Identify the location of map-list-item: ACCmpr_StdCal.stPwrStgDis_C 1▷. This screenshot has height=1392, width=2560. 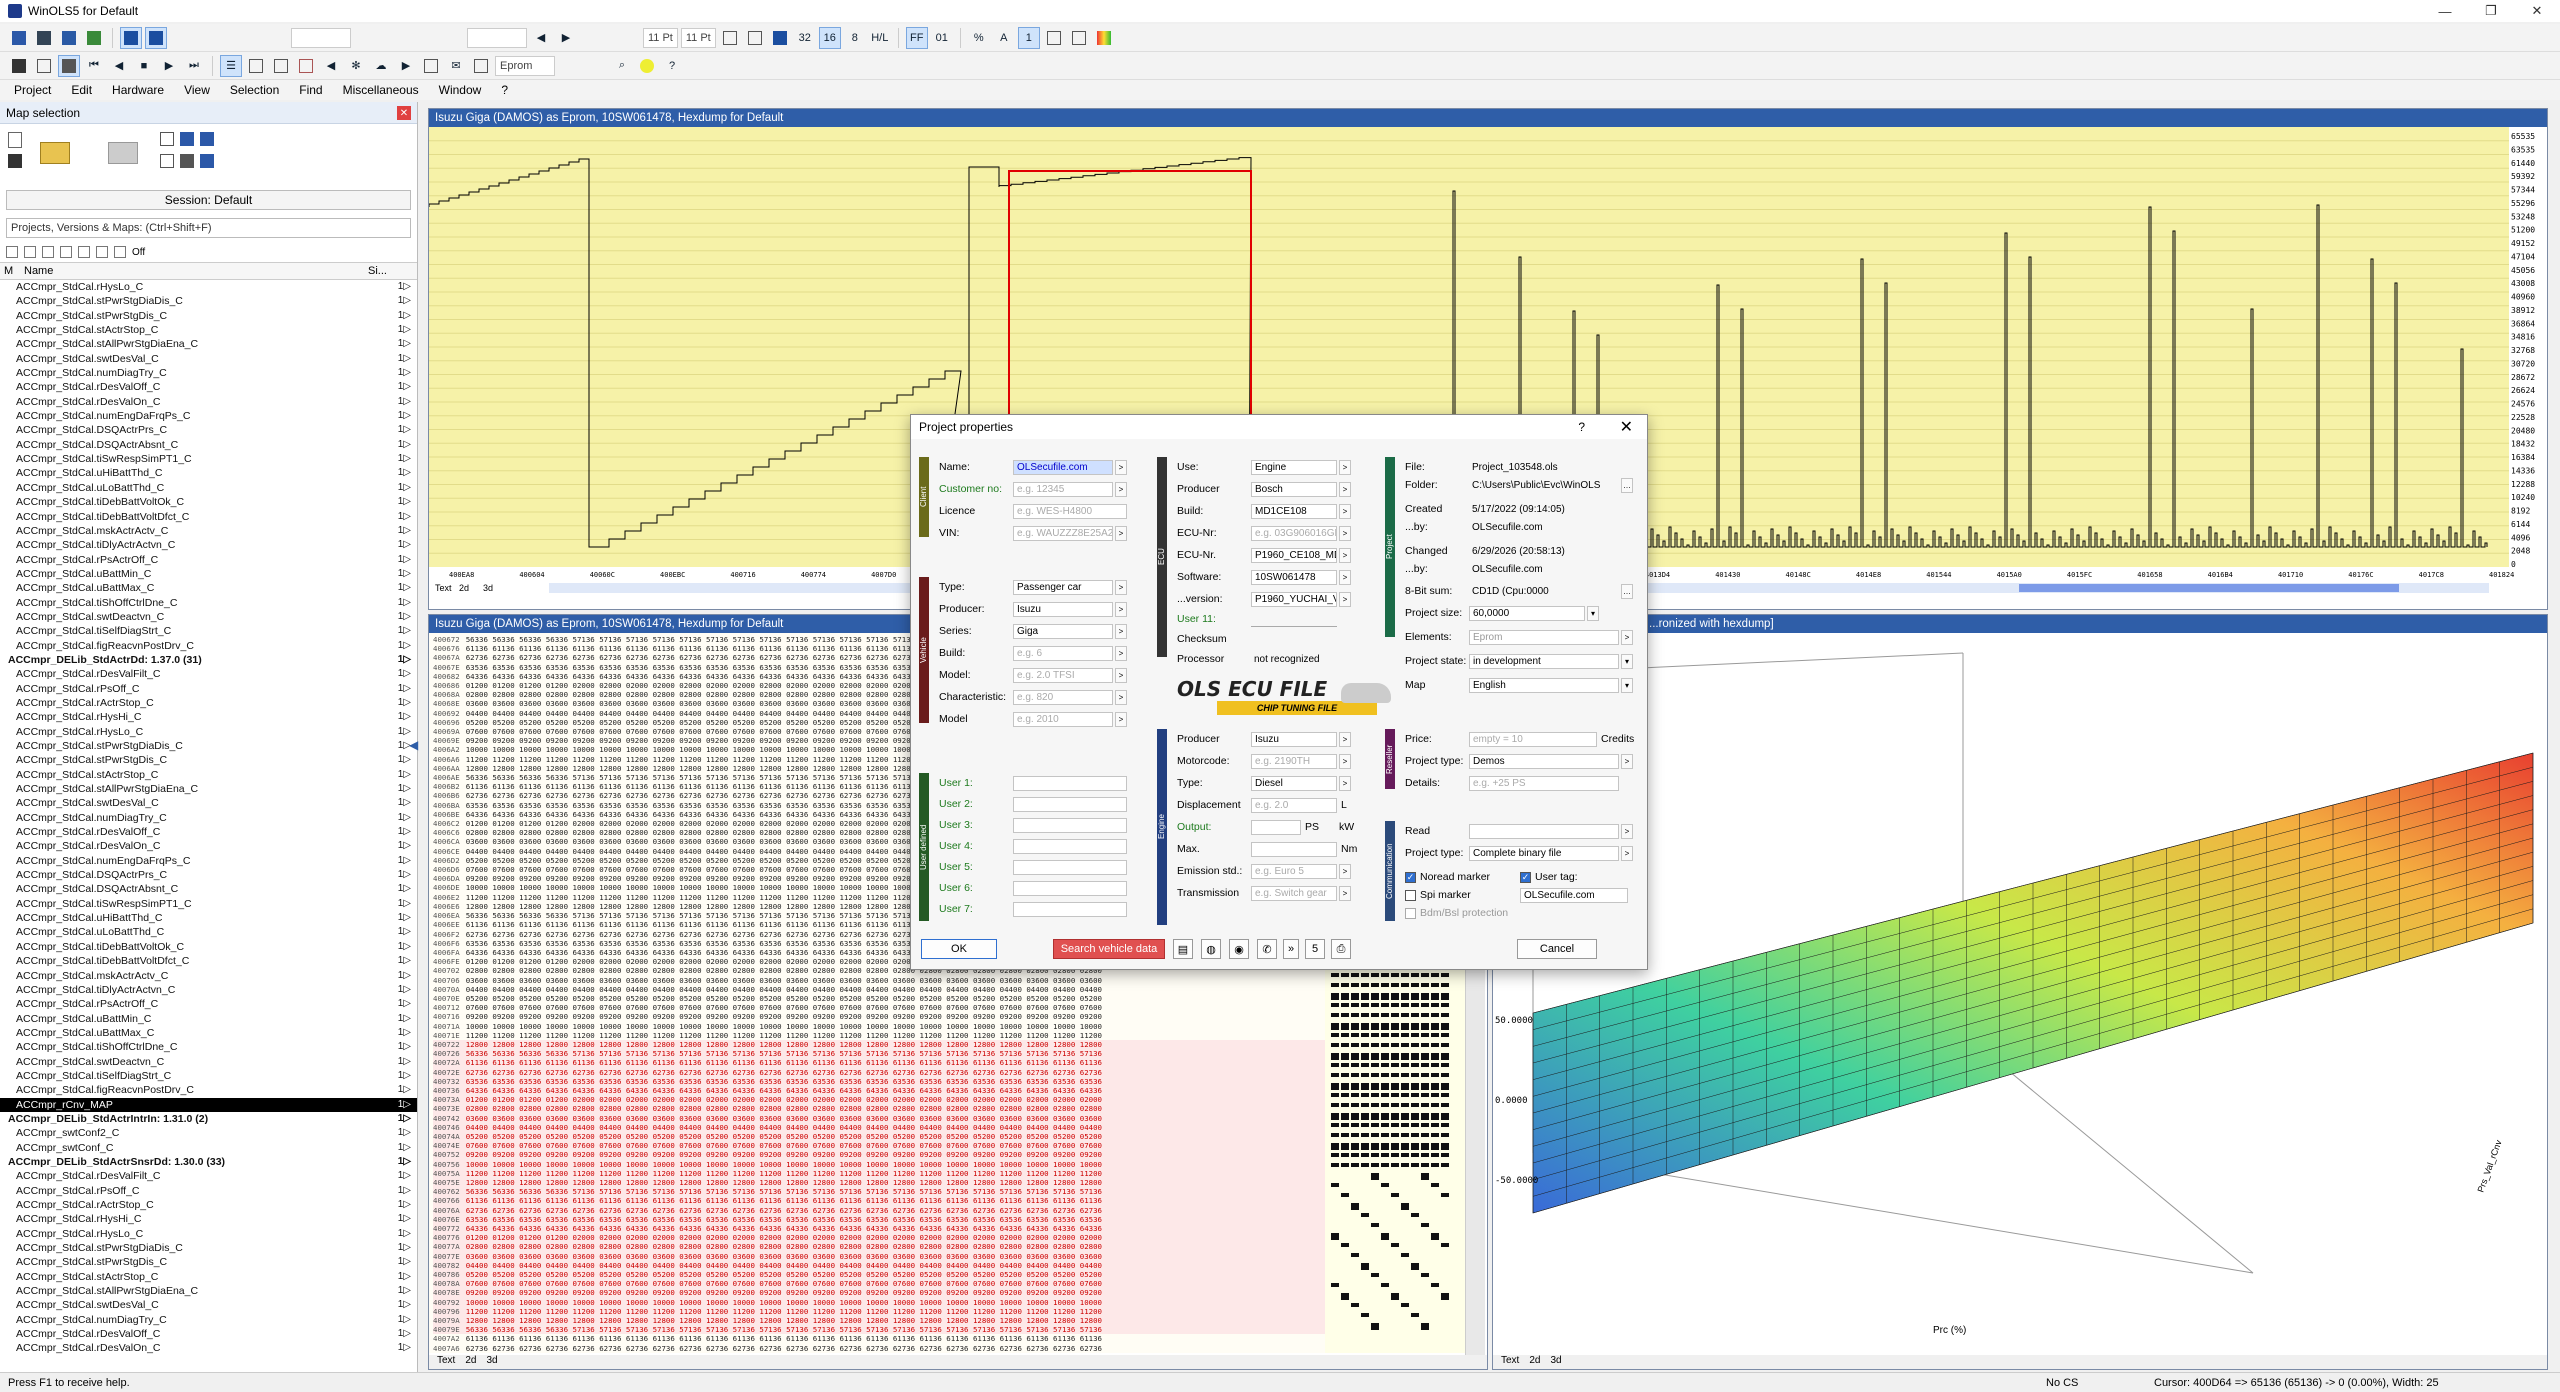
(208, 1262).